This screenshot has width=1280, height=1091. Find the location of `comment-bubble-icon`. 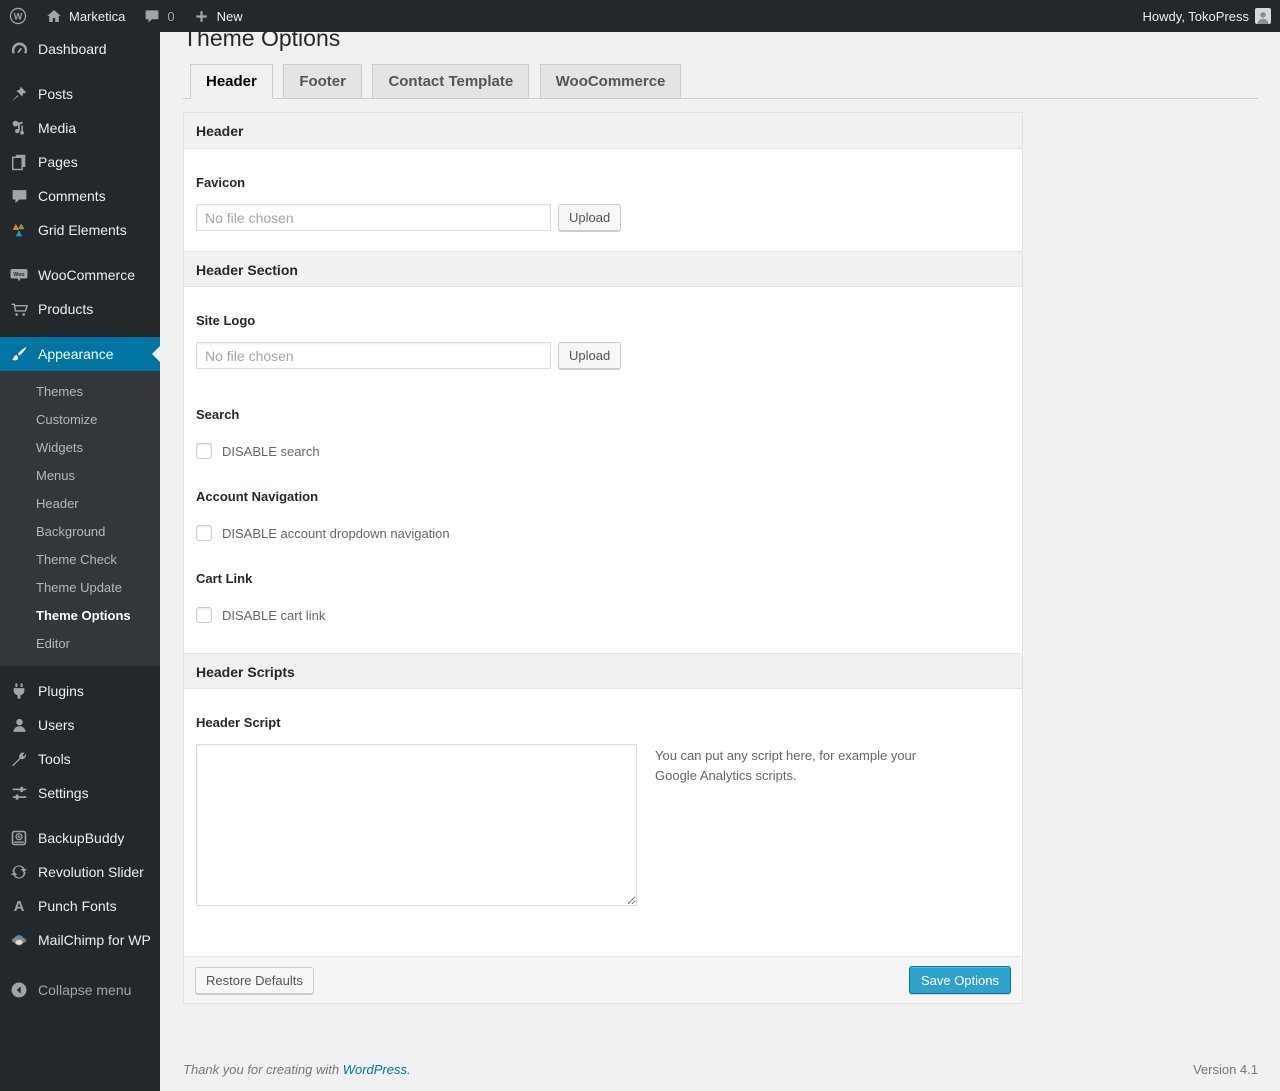

comment-bubble-icon is located at coordinates (152, 16).